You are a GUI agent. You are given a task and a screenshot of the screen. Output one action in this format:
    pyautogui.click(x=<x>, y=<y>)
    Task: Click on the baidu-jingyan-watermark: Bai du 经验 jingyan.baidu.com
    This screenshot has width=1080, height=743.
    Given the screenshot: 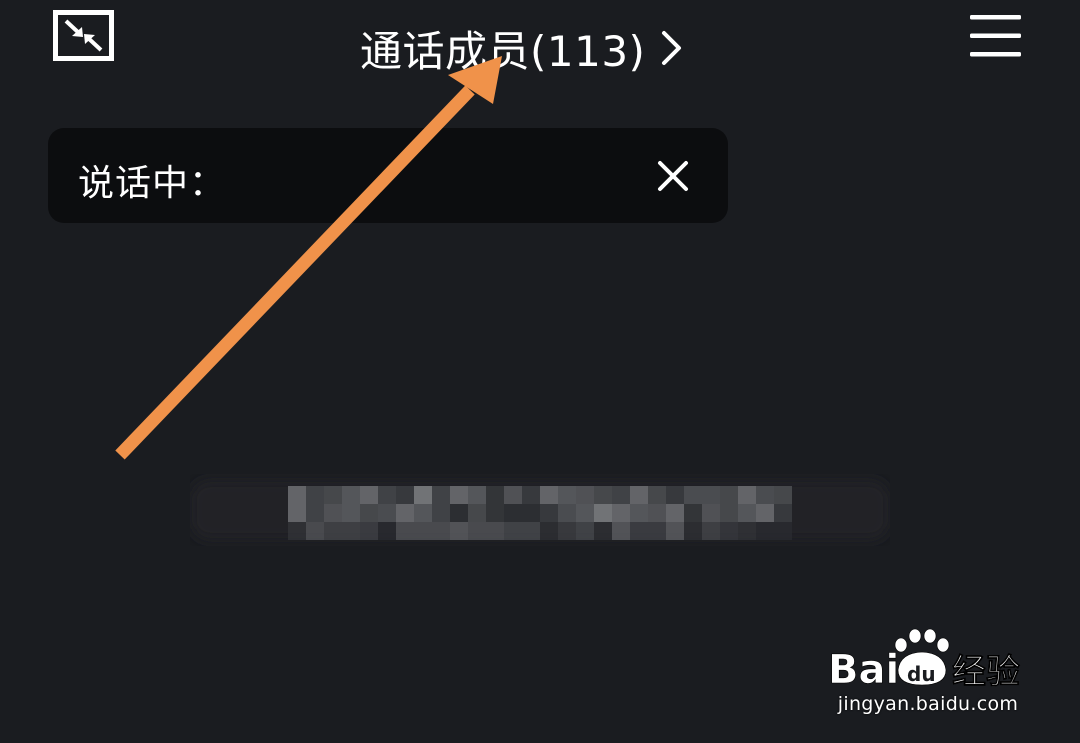 What is the action you would take?
    pyautogui.click(x=928, y=675)
    